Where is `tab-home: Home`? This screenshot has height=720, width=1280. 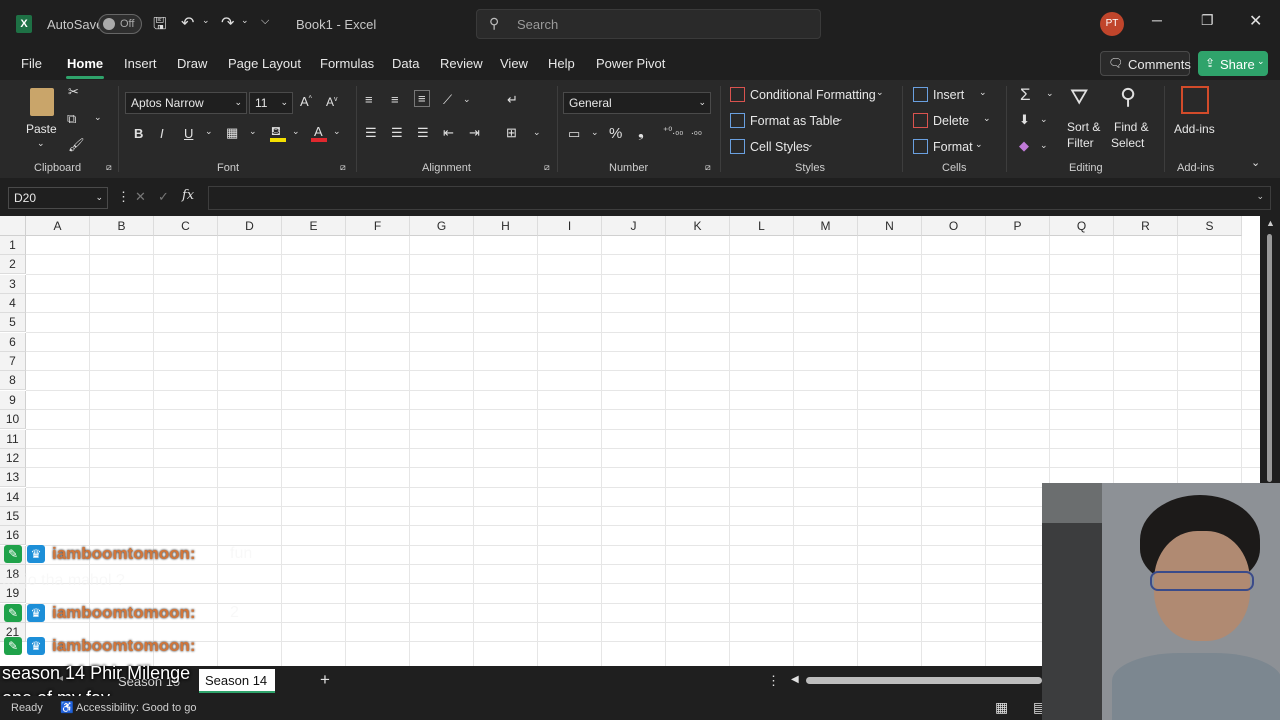 tab-home: Home is located at coordinates (85, 63).